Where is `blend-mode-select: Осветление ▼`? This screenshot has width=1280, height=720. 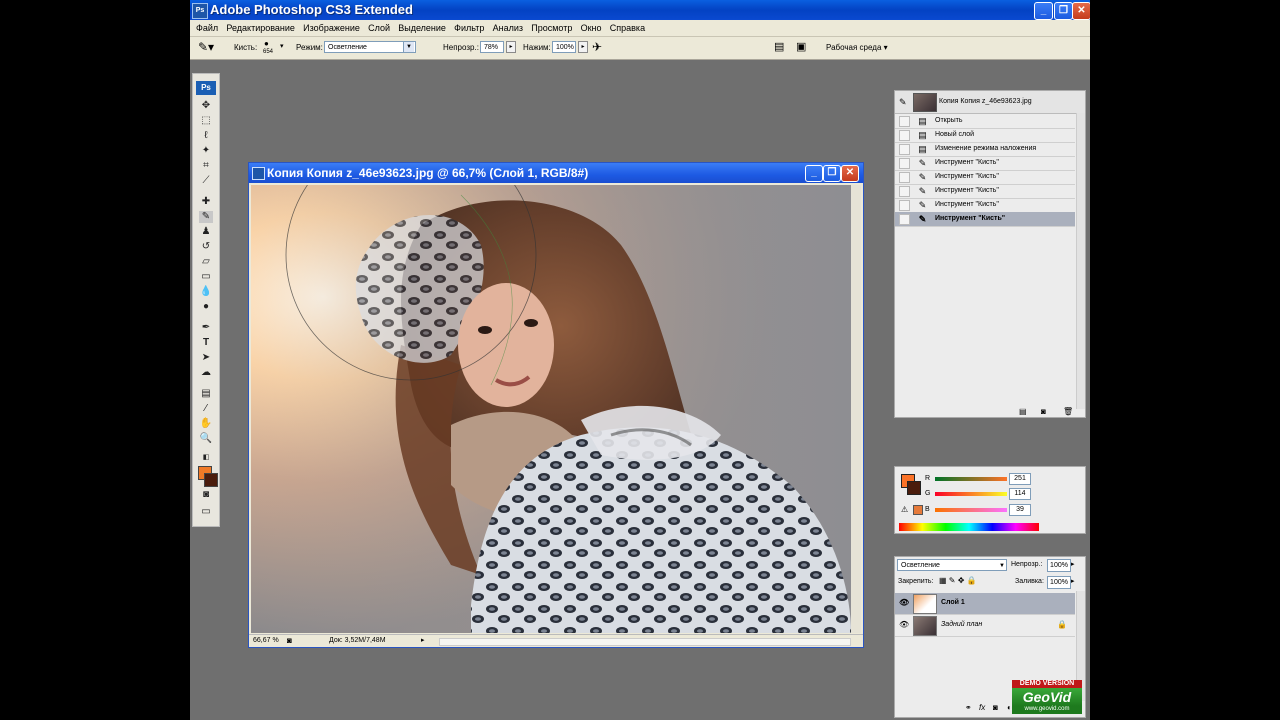 blend-mode-select: Осветление ▼ is located at coordinates (952, 565).